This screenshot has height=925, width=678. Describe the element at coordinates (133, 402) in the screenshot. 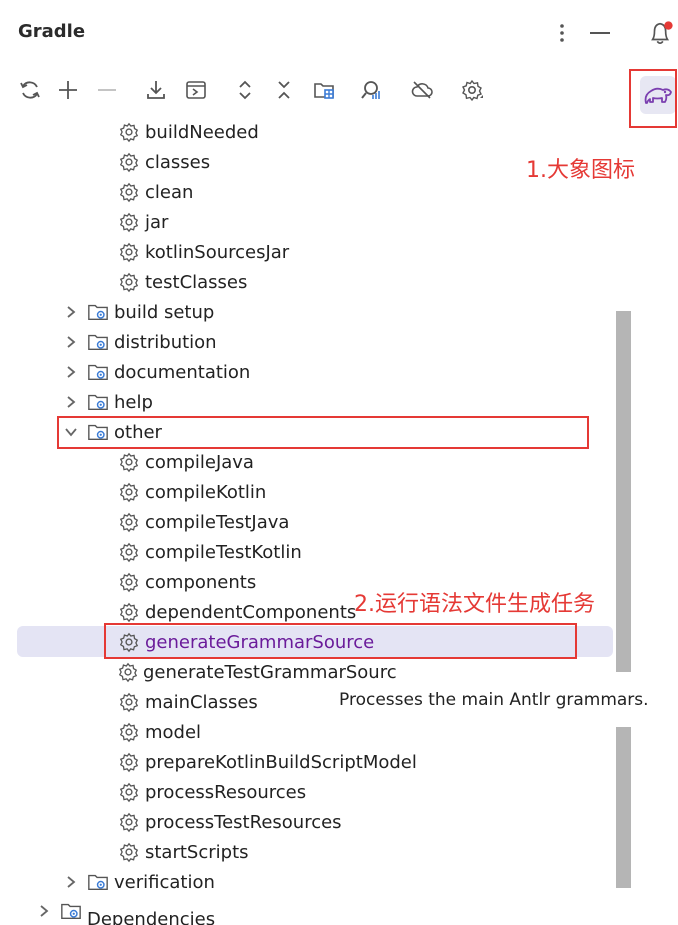

I see `tree-item-label: help` at that location.